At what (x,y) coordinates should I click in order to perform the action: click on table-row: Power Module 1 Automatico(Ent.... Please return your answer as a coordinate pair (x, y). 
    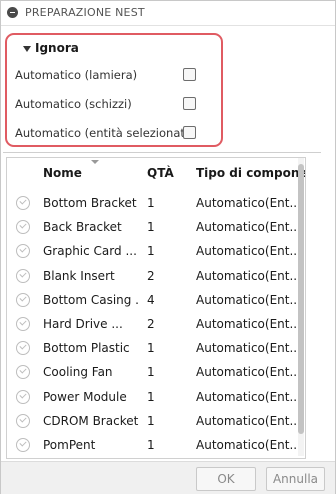
    Looking at the image, I should click on (152, 397).